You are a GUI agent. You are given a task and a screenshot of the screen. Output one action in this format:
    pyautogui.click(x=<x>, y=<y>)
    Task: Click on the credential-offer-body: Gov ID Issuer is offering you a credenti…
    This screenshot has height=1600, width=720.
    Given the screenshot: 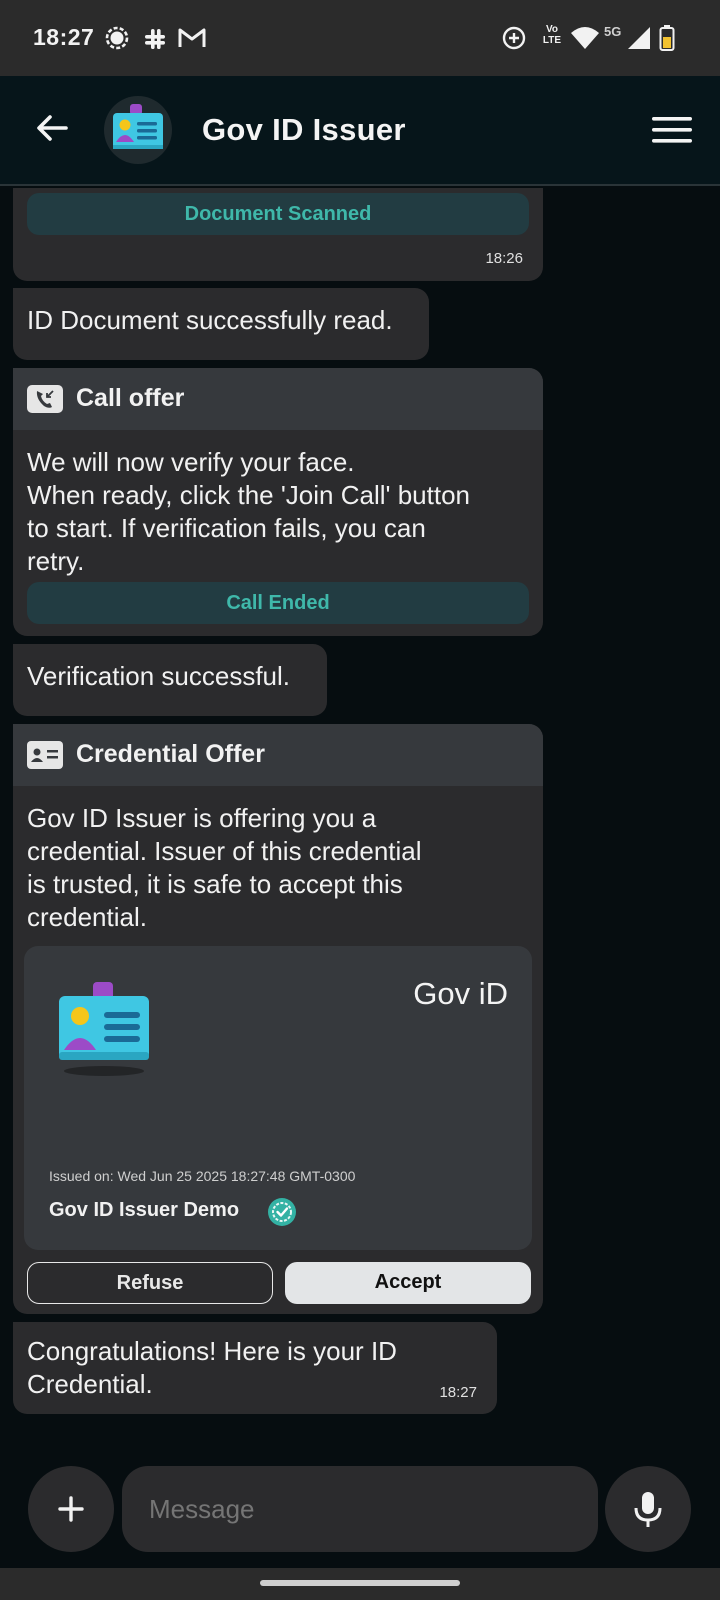 What is the action you would take?
    pyautogui.click(x=224, y=868)
    